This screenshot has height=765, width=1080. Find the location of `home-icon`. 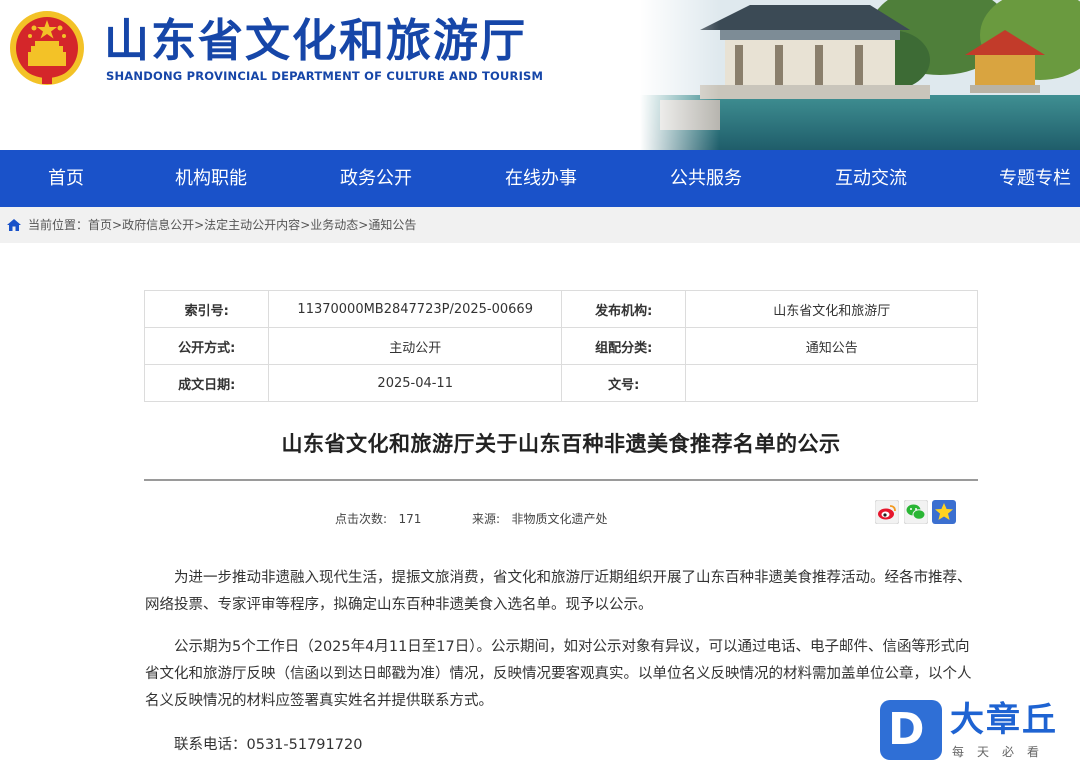

home-icon is located at coordinates (14, 225).